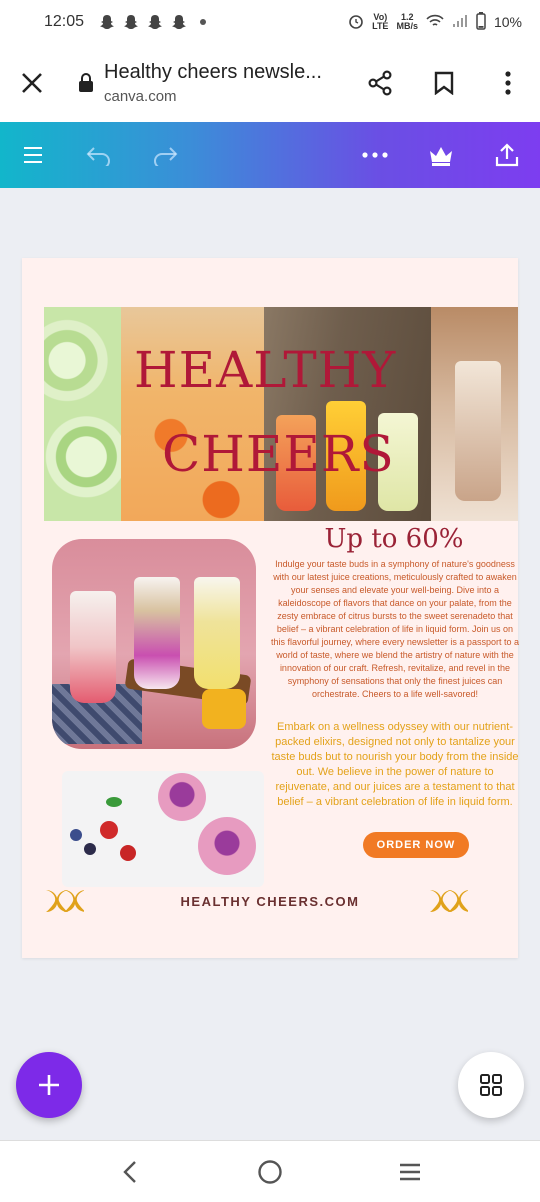 This screenshot has width=540, height=1202. What do you see at coordinates (140, 96) in the screenshot?
I see `page-domain: canva.com` at bounding box center [140, 96].